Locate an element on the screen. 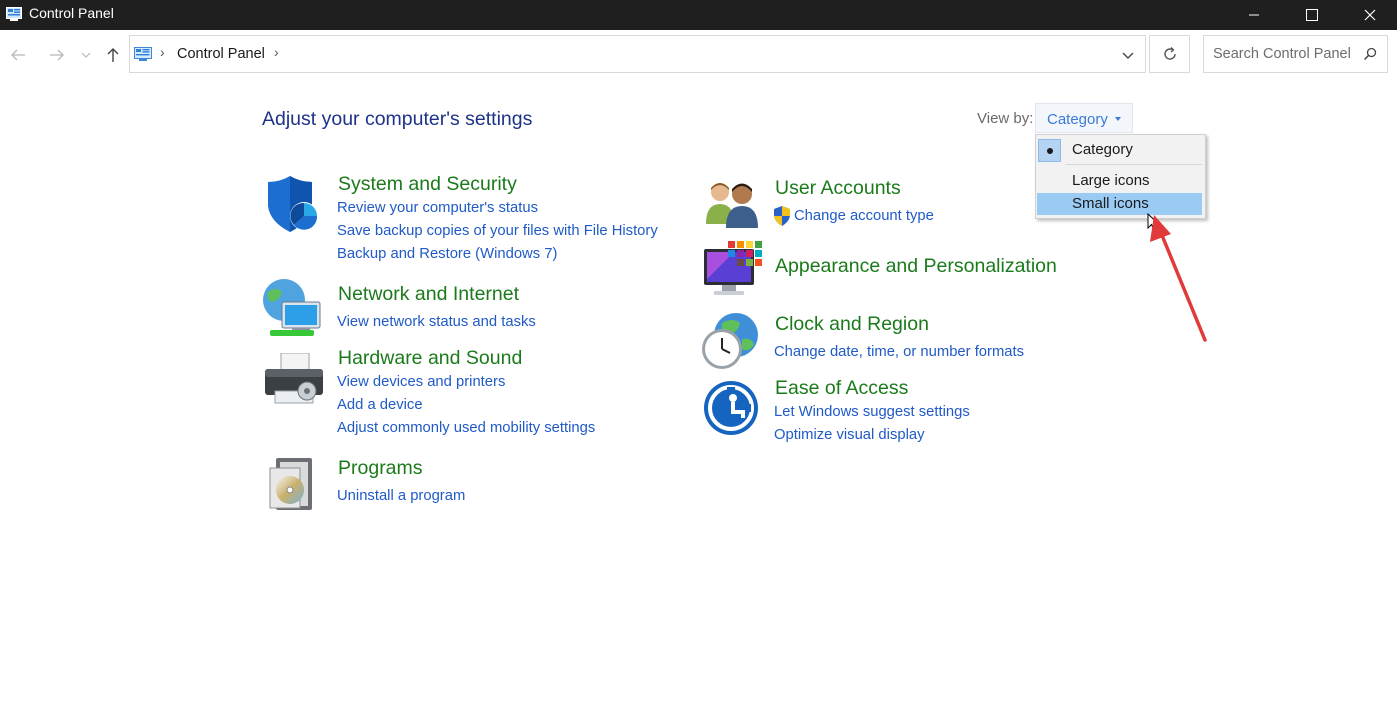  control-panel-icon is located at coordinates (143, 54).